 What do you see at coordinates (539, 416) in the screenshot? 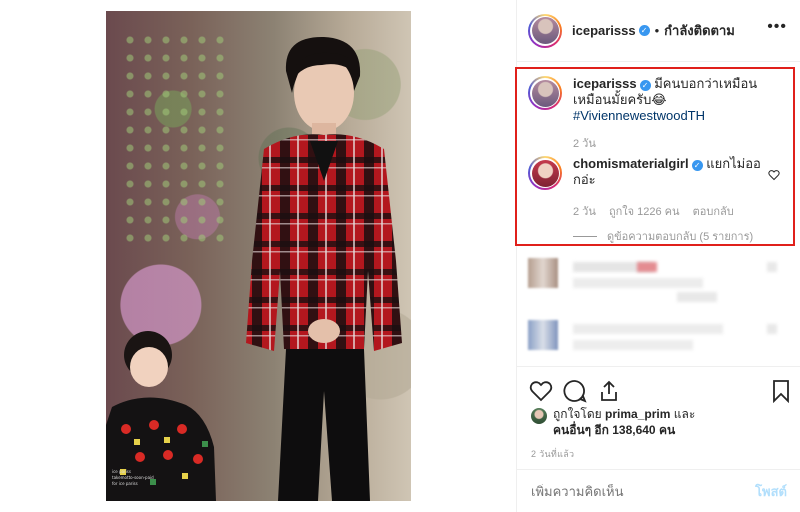
I see `liker-avatar` at bounding box center [539, 416].